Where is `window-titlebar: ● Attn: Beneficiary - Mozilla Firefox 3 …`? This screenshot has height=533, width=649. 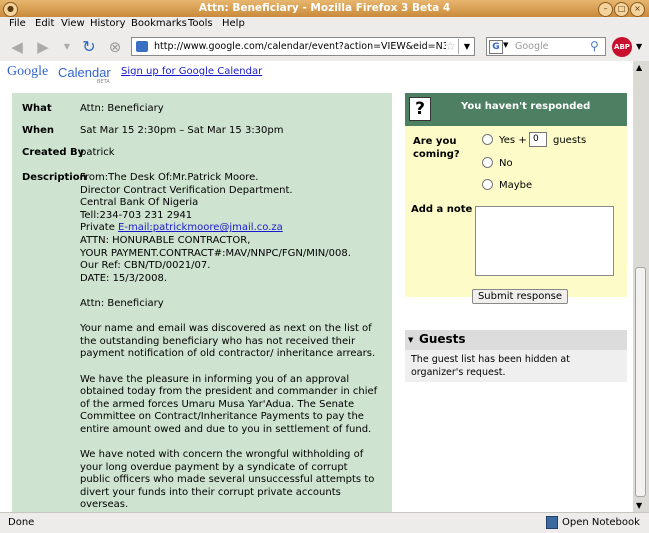 window-titlebar: ● Attn: Beneficiary - Mozilla Firefox 3 … is located at coordinates (324, 9).